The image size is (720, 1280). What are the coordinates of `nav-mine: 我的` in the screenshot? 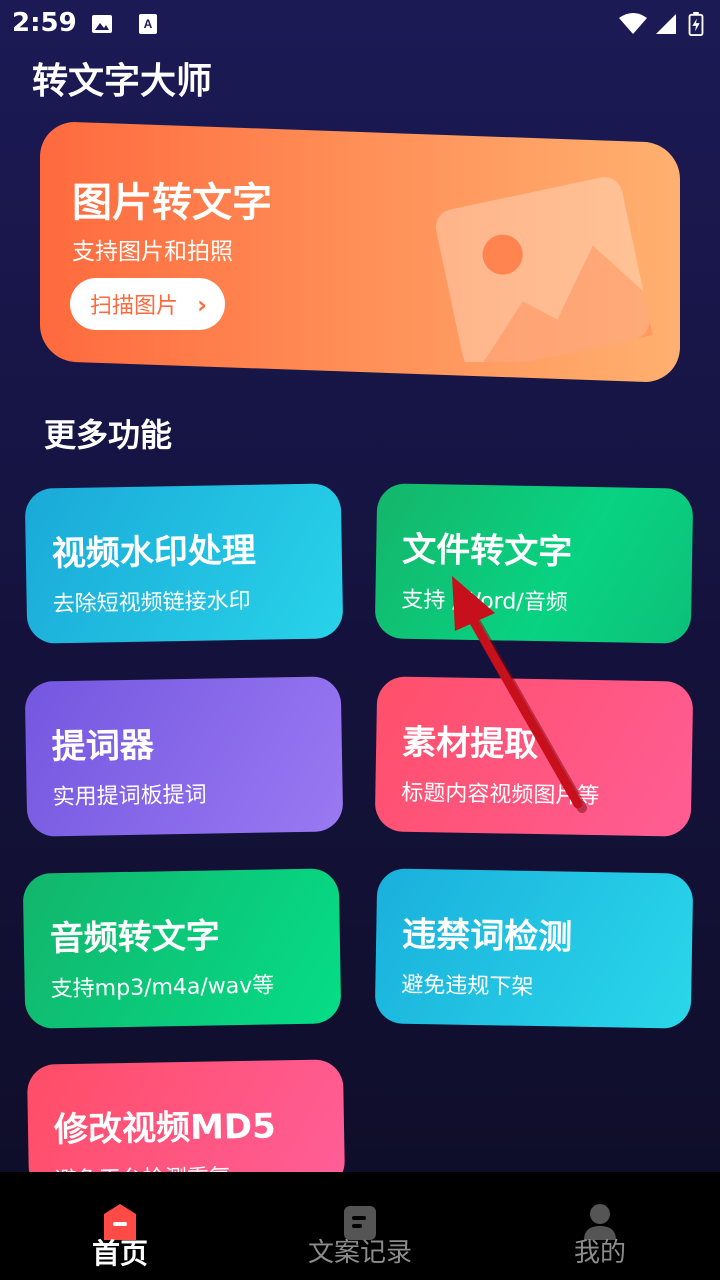 It's located at (600, 1226).